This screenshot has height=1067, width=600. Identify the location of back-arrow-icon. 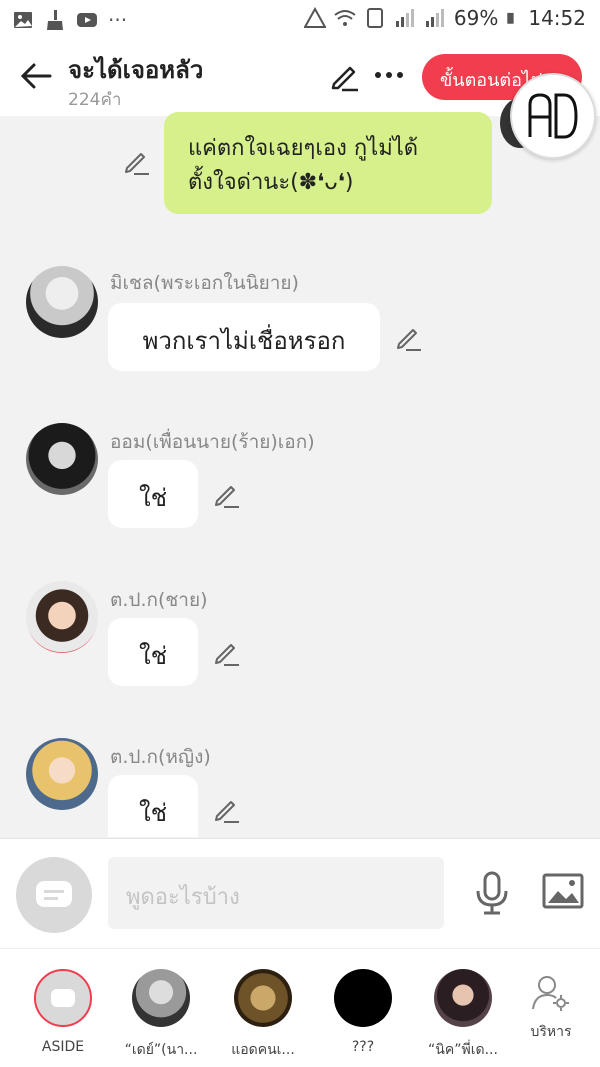
(36, 76).